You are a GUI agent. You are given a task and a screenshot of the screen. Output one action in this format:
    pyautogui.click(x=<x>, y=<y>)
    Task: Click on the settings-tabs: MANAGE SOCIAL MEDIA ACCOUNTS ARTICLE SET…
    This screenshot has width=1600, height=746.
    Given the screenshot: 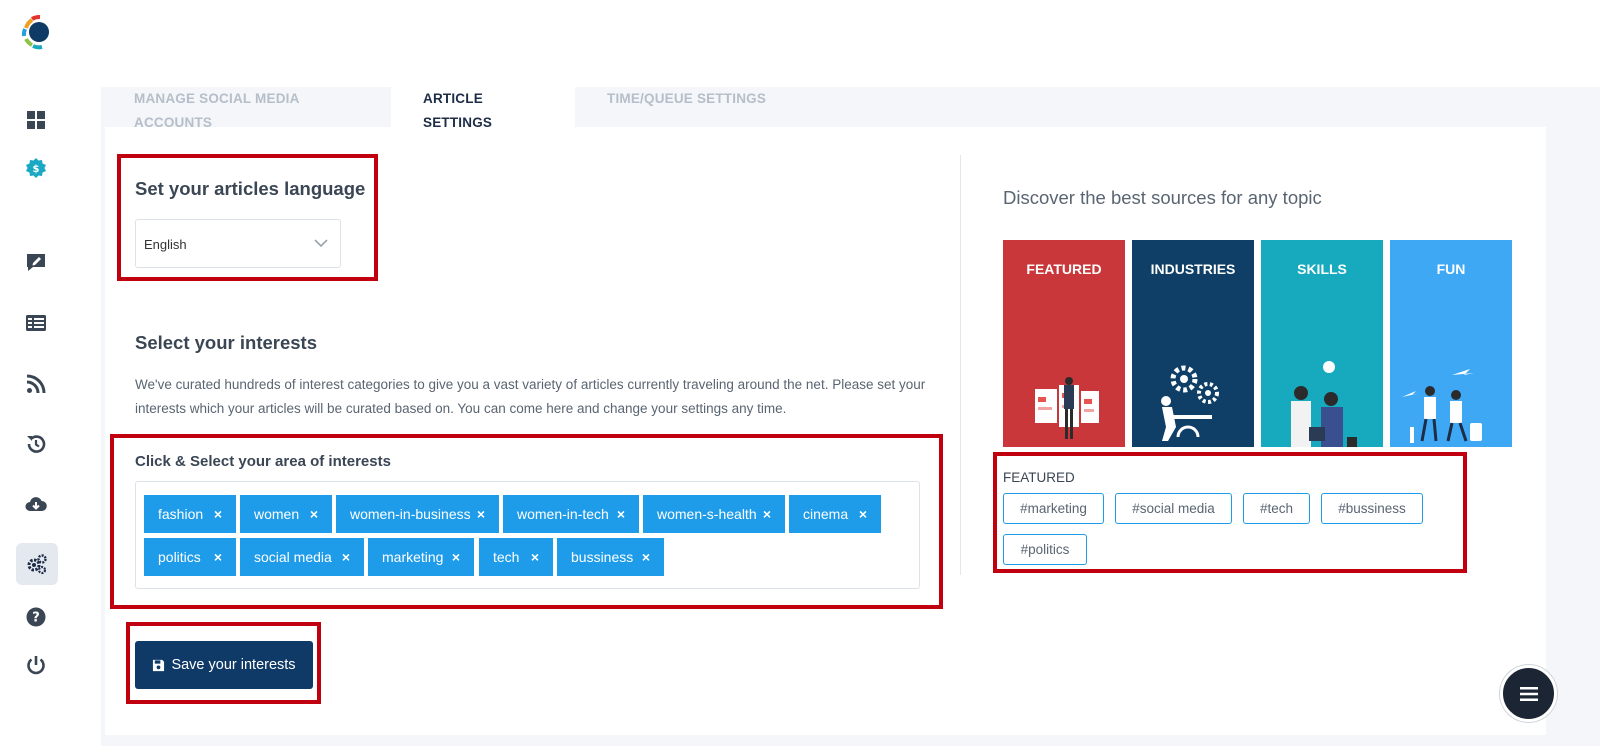 What is the action you would take?
    pyautogui.click(x=449, y=108)
    